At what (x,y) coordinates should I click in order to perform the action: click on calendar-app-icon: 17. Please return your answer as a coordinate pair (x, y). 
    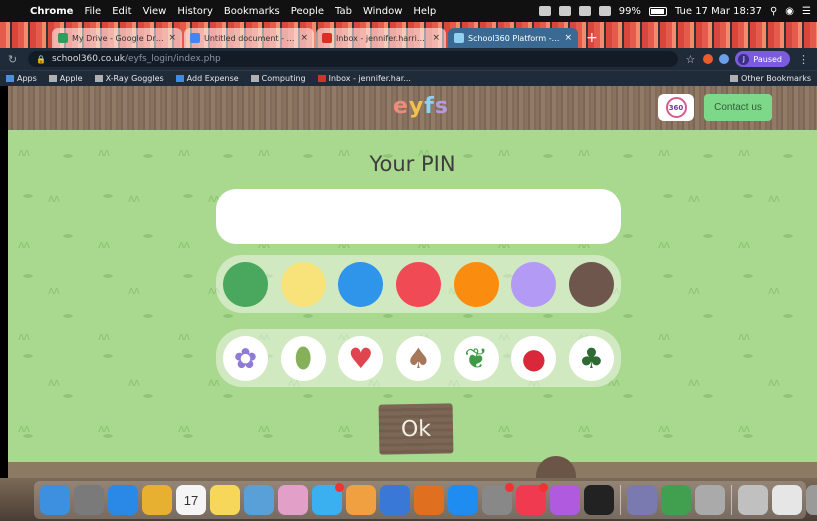
    Looking at the image, I should click on (191, 500).